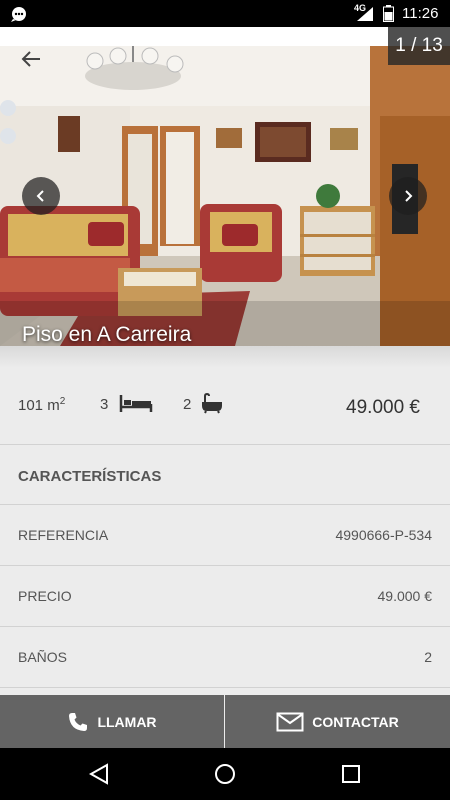  I want to click on area-value: 101 m2, so click(42, 405).